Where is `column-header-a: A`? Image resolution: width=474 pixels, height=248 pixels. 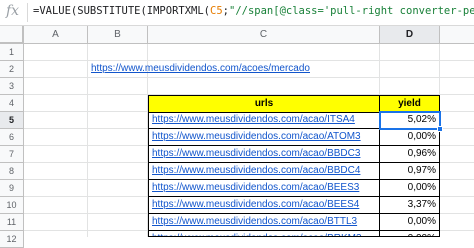 column-header-a: A is located at coordinates (56, 35).